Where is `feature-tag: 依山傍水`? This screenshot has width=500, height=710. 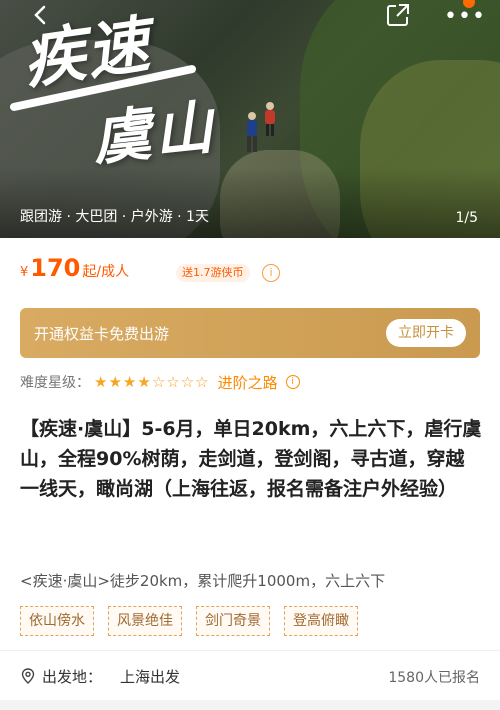
feature-tag: 依山傍水 is located at coordinates (57, 621).